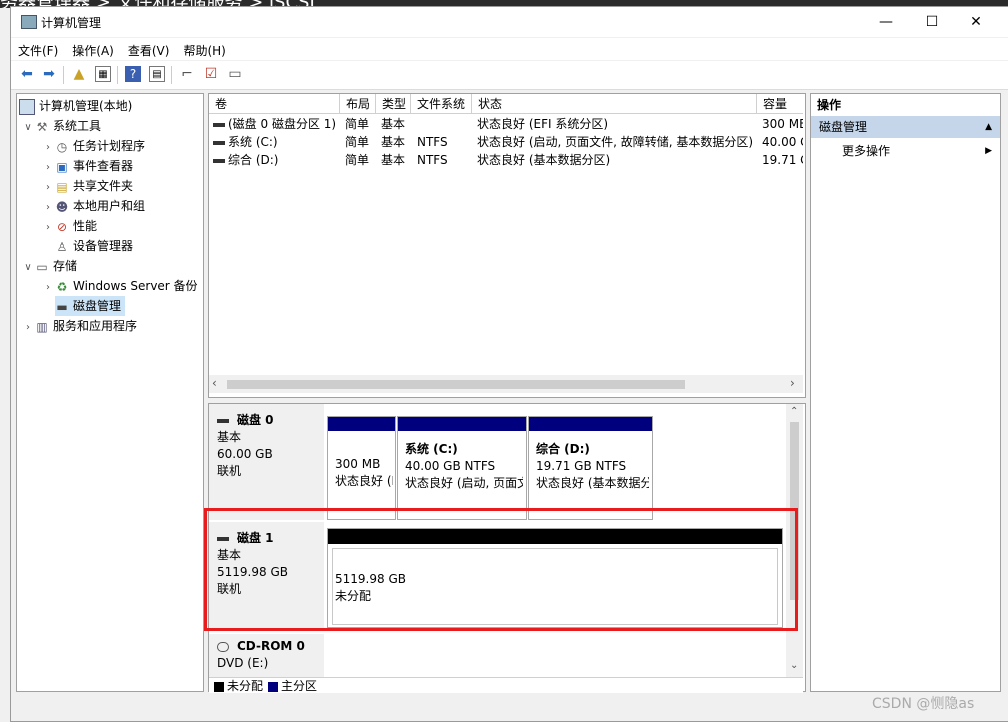 The width and height of the screenshot is (1008, 722). What do you see at coordinates (932, 22) in the screenshot?
I see `maximize-button: ☐` at bounding box center [932, 22].